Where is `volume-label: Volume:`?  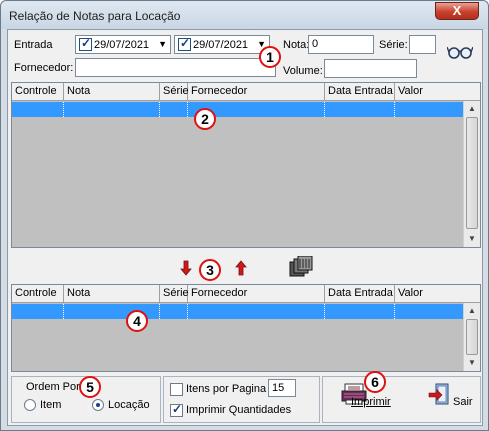
volume-label: Volume: is located at coordinates (303, 71).